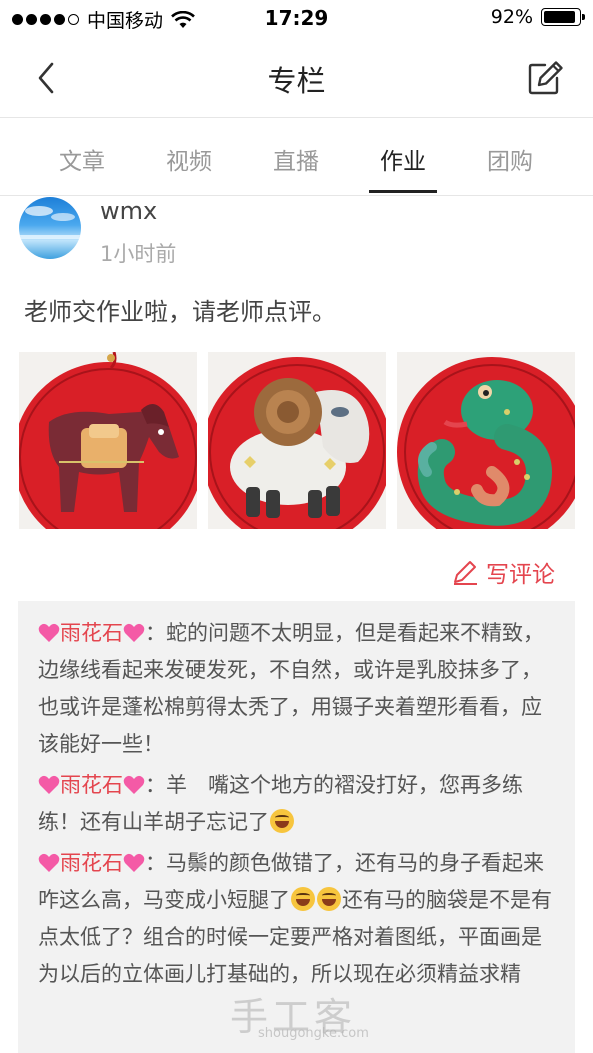 The height and width of the screenshot is (1053, 593). Describe the element at coordinates (563, 17) in the screenshot. I see `battery-icon` at that location.